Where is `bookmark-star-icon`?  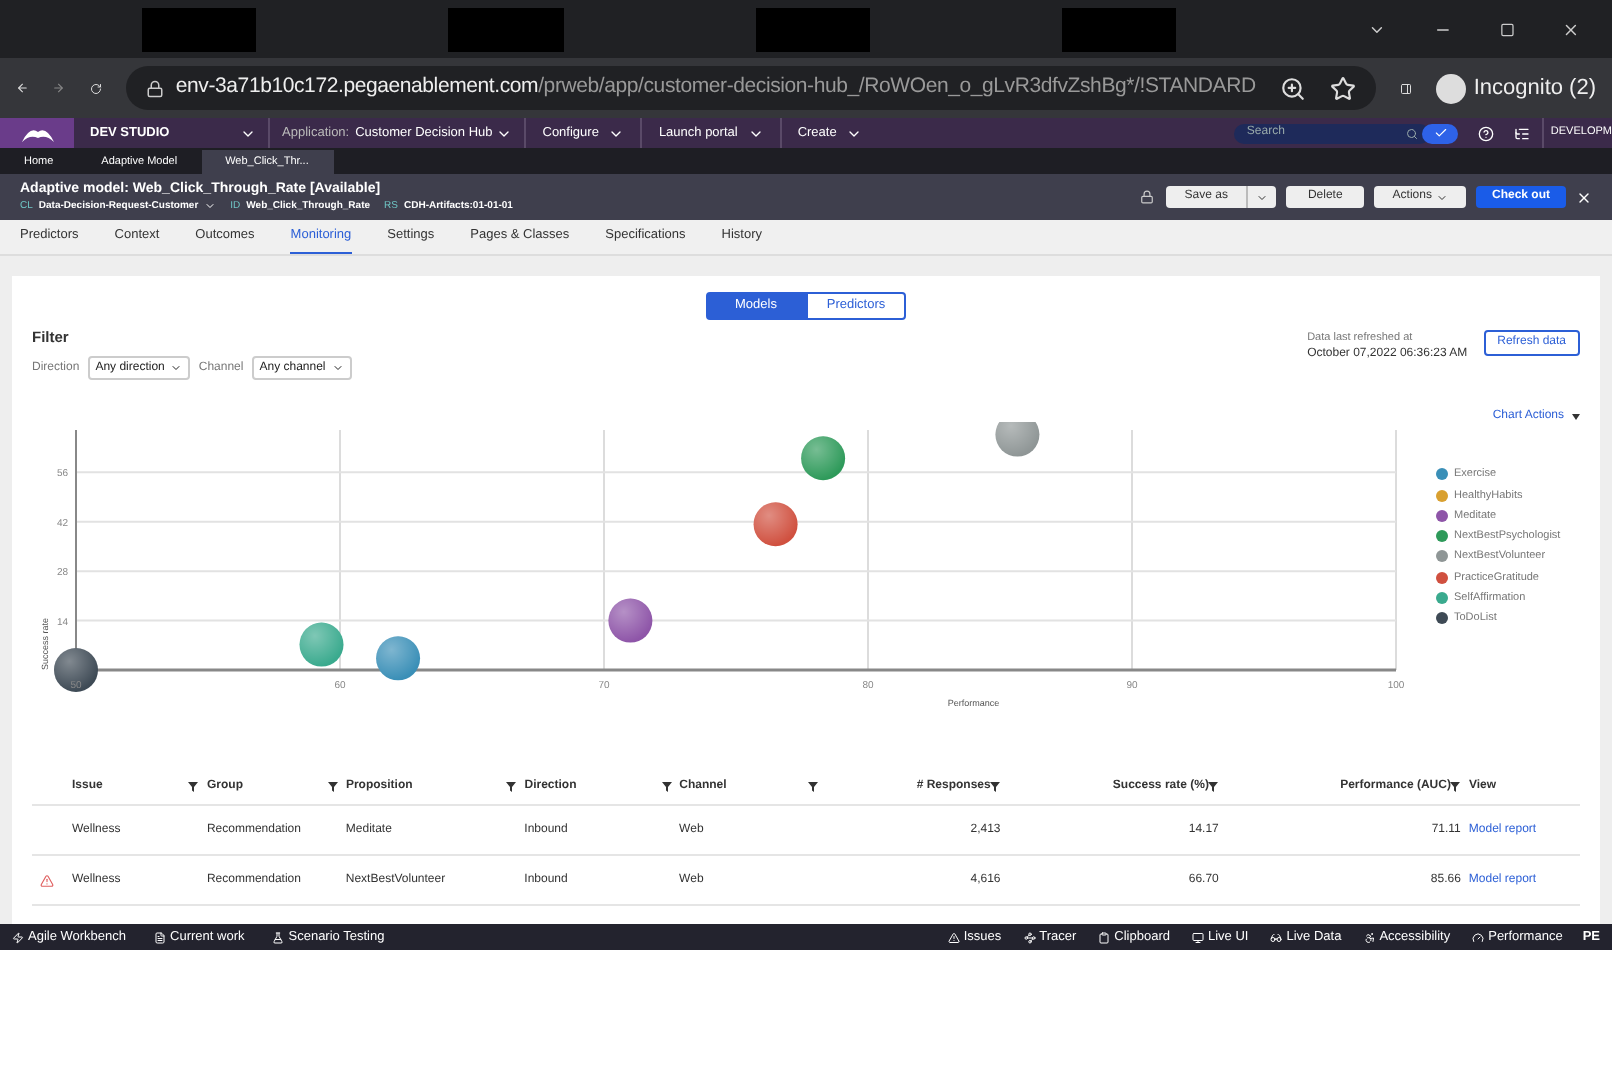
bookmark-star-icon is located at coordinates (1342, 88).